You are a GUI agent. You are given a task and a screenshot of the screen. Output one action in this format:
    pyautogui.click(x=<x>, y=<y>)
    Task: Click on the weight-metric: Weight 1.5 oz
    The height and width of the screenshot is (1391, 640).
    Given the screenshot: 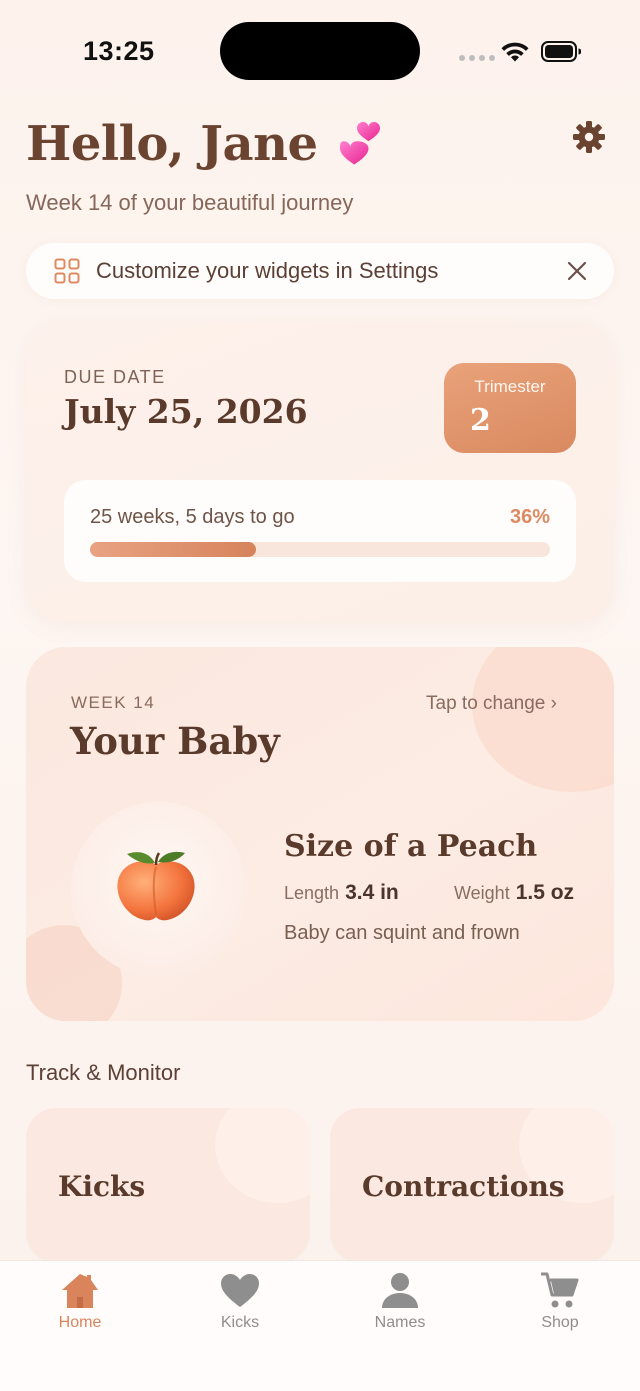 What is the action you would take?
    pyautogui.click(x=514, y=893)
    